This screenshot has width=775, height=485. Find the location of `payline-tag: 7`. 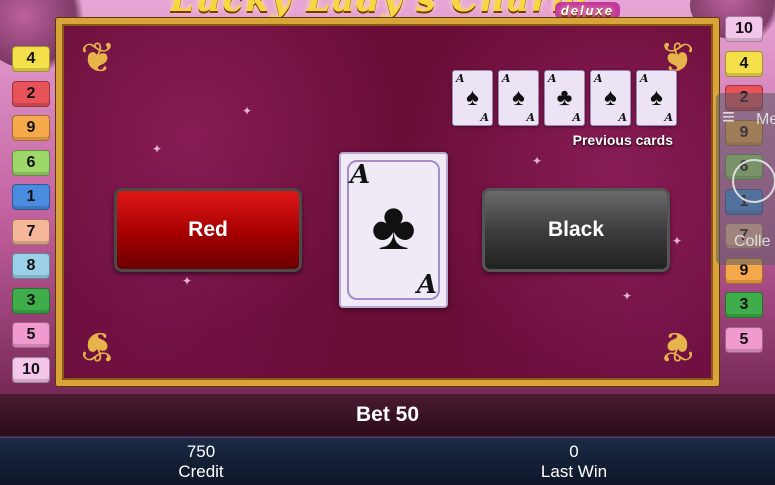

payline-tag: 7 is located at coordinates (31, 231).